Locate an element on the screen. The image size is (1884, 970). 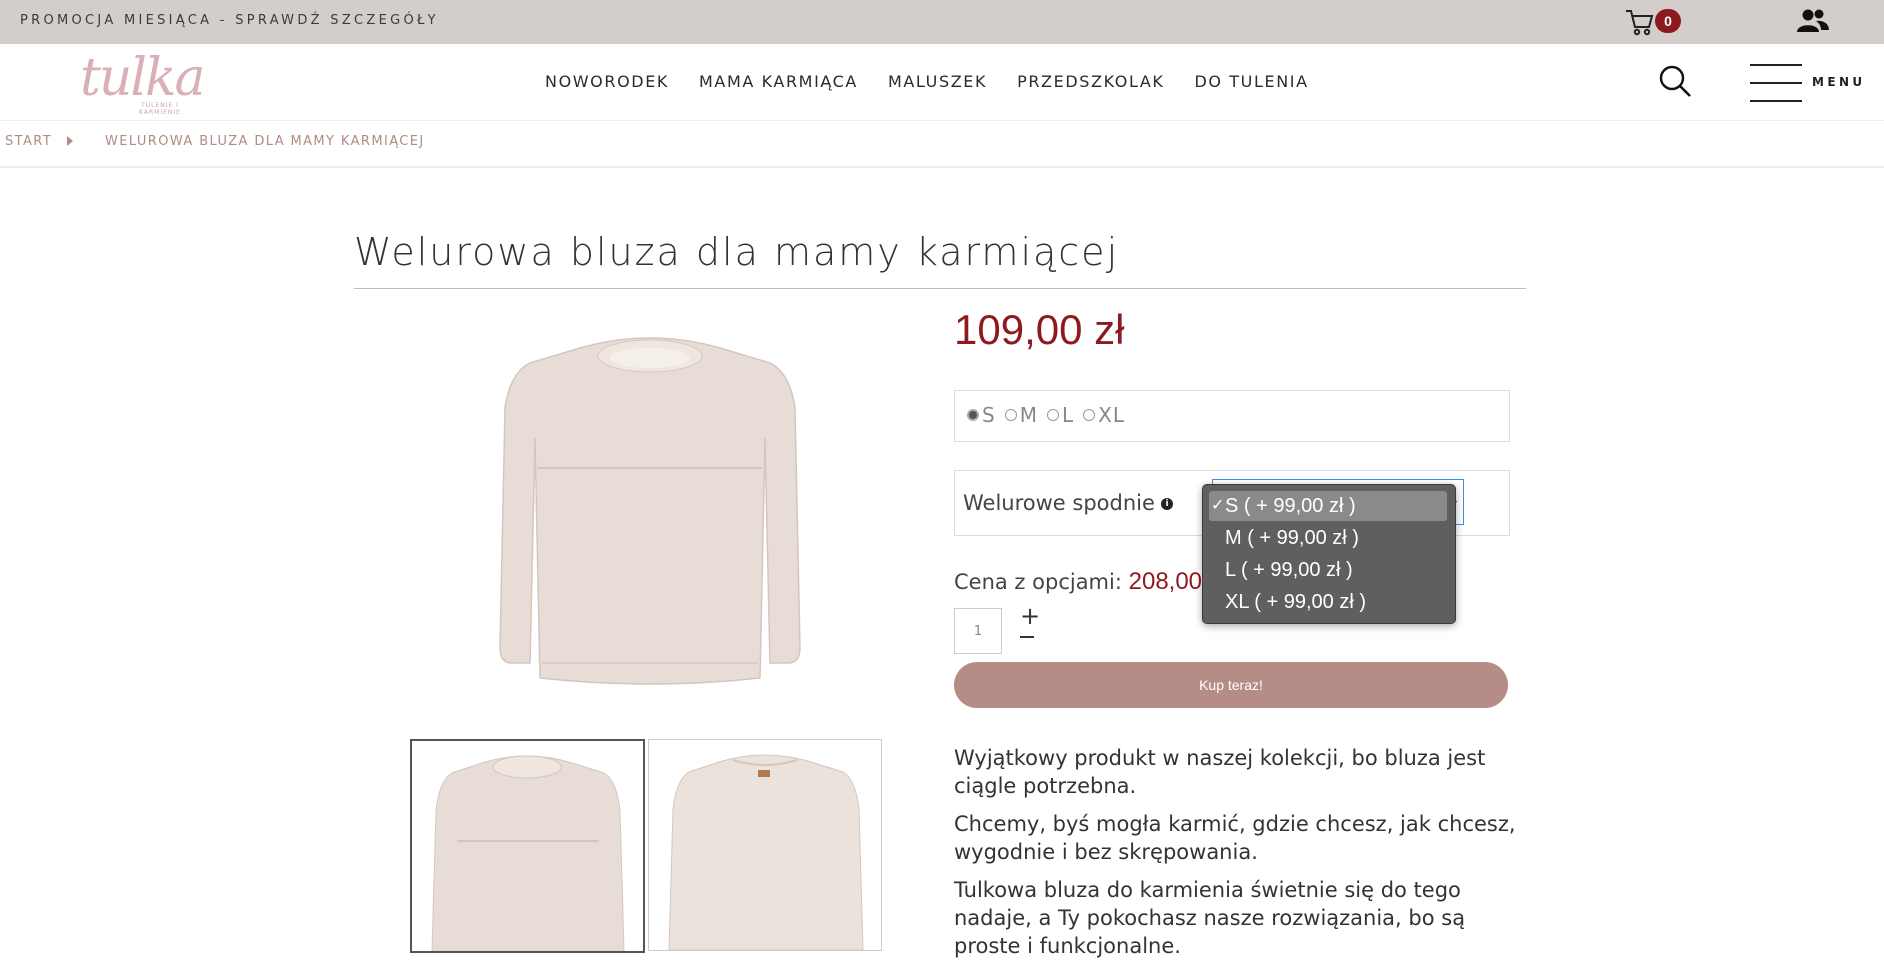
thumbnail-front-image is located at coordinates (528, 853).